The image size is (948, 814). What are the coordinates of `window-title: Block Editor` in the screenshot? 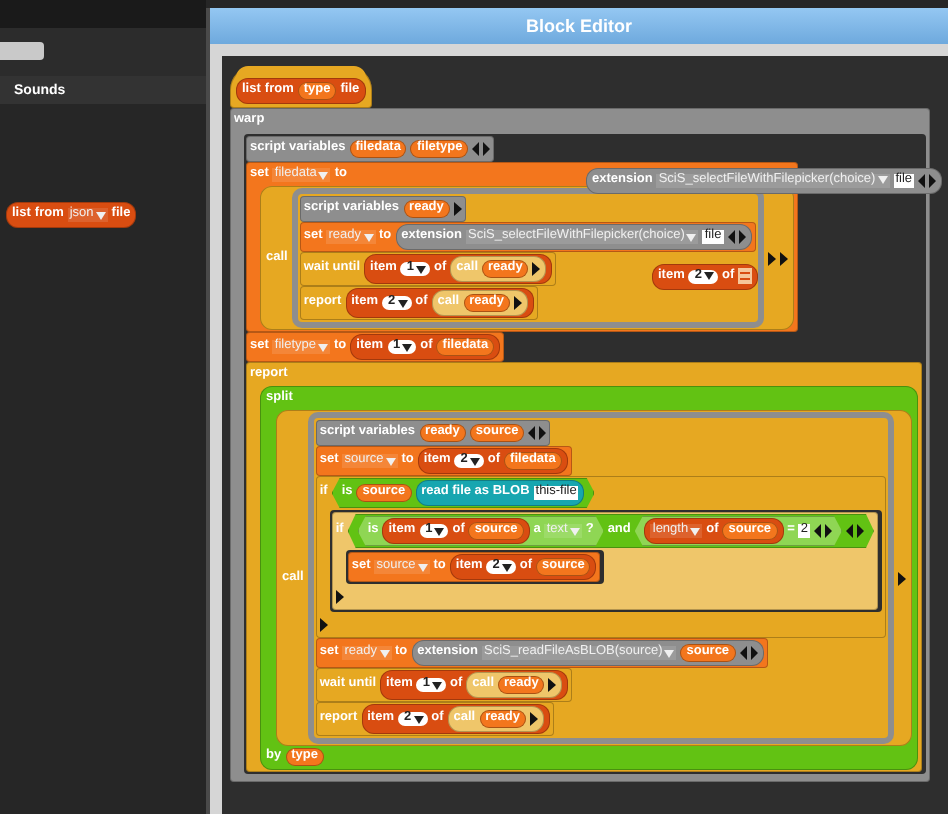 It's located at (578, 26).